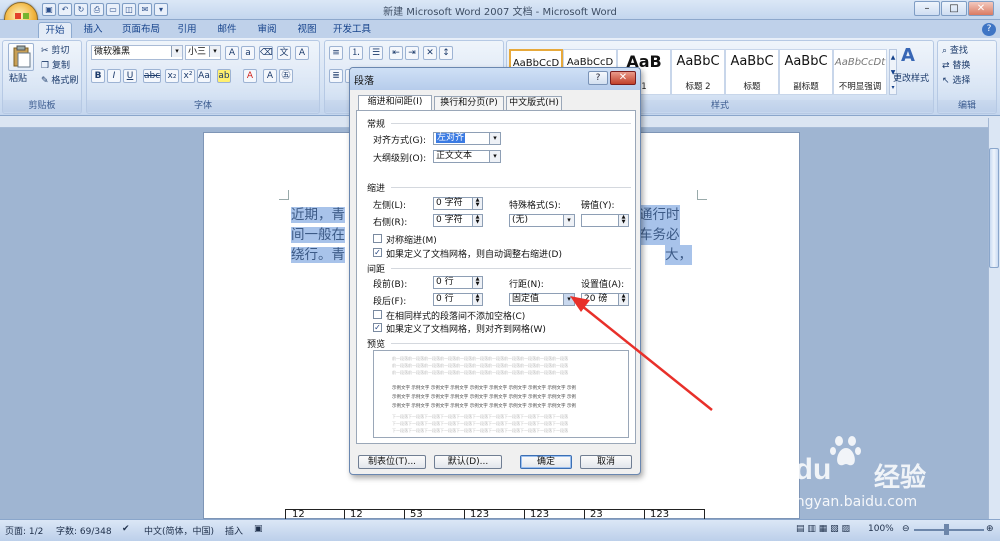 Image resolution: width=1000 pixels, height=541 pixels. Describe the element at coordinates (806, 72) in the screenshot. I see `style-item-5: AaBbC 副标题` at that location.